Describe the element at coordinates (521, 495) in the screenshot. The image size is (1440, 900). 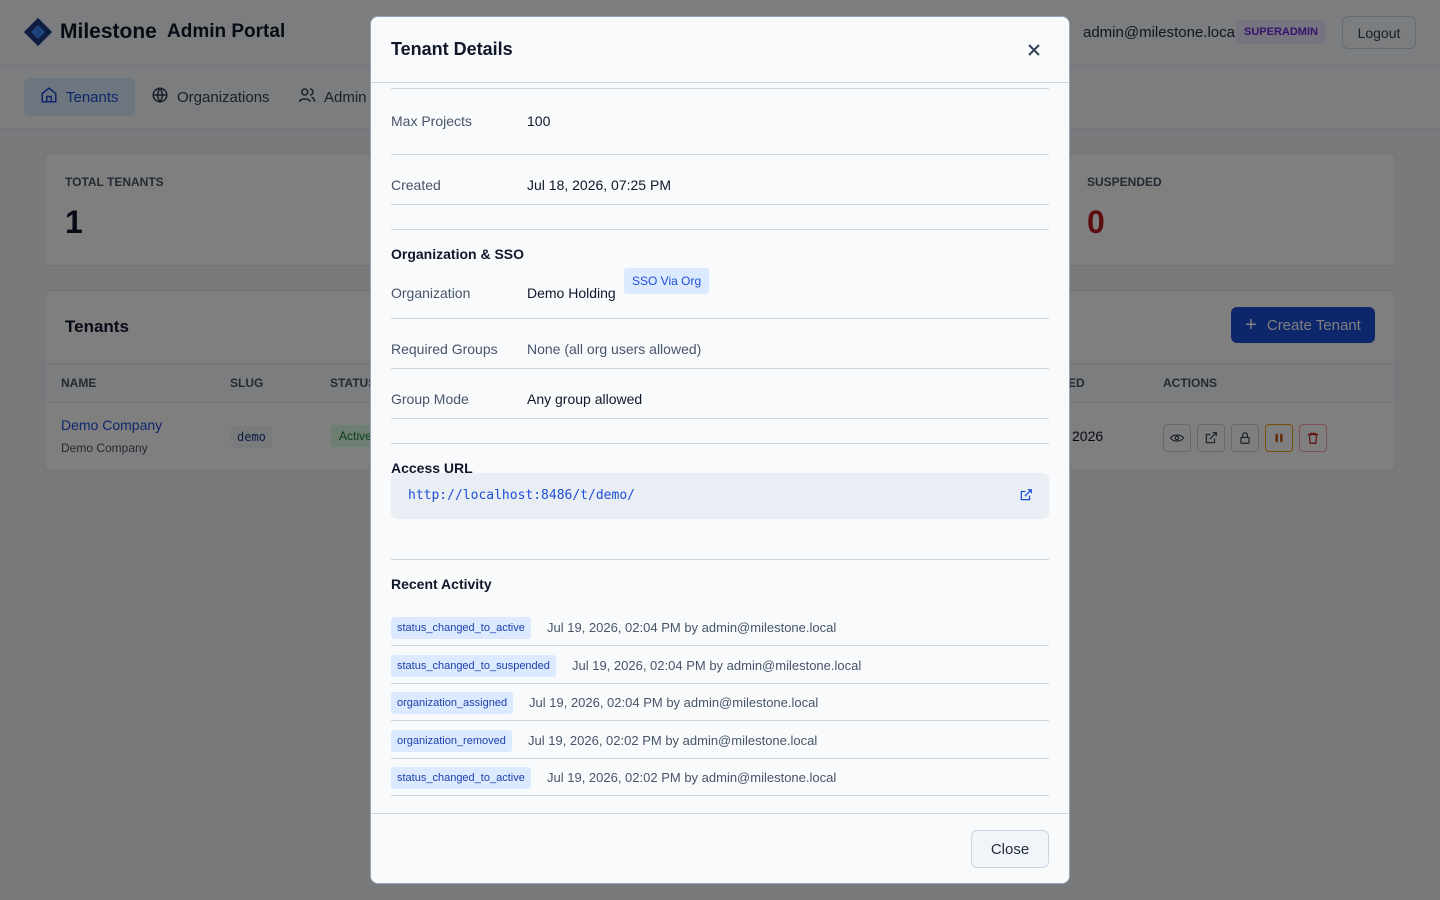
I see `access-url-link: http://localhost:8486/t/demo/` at that location.